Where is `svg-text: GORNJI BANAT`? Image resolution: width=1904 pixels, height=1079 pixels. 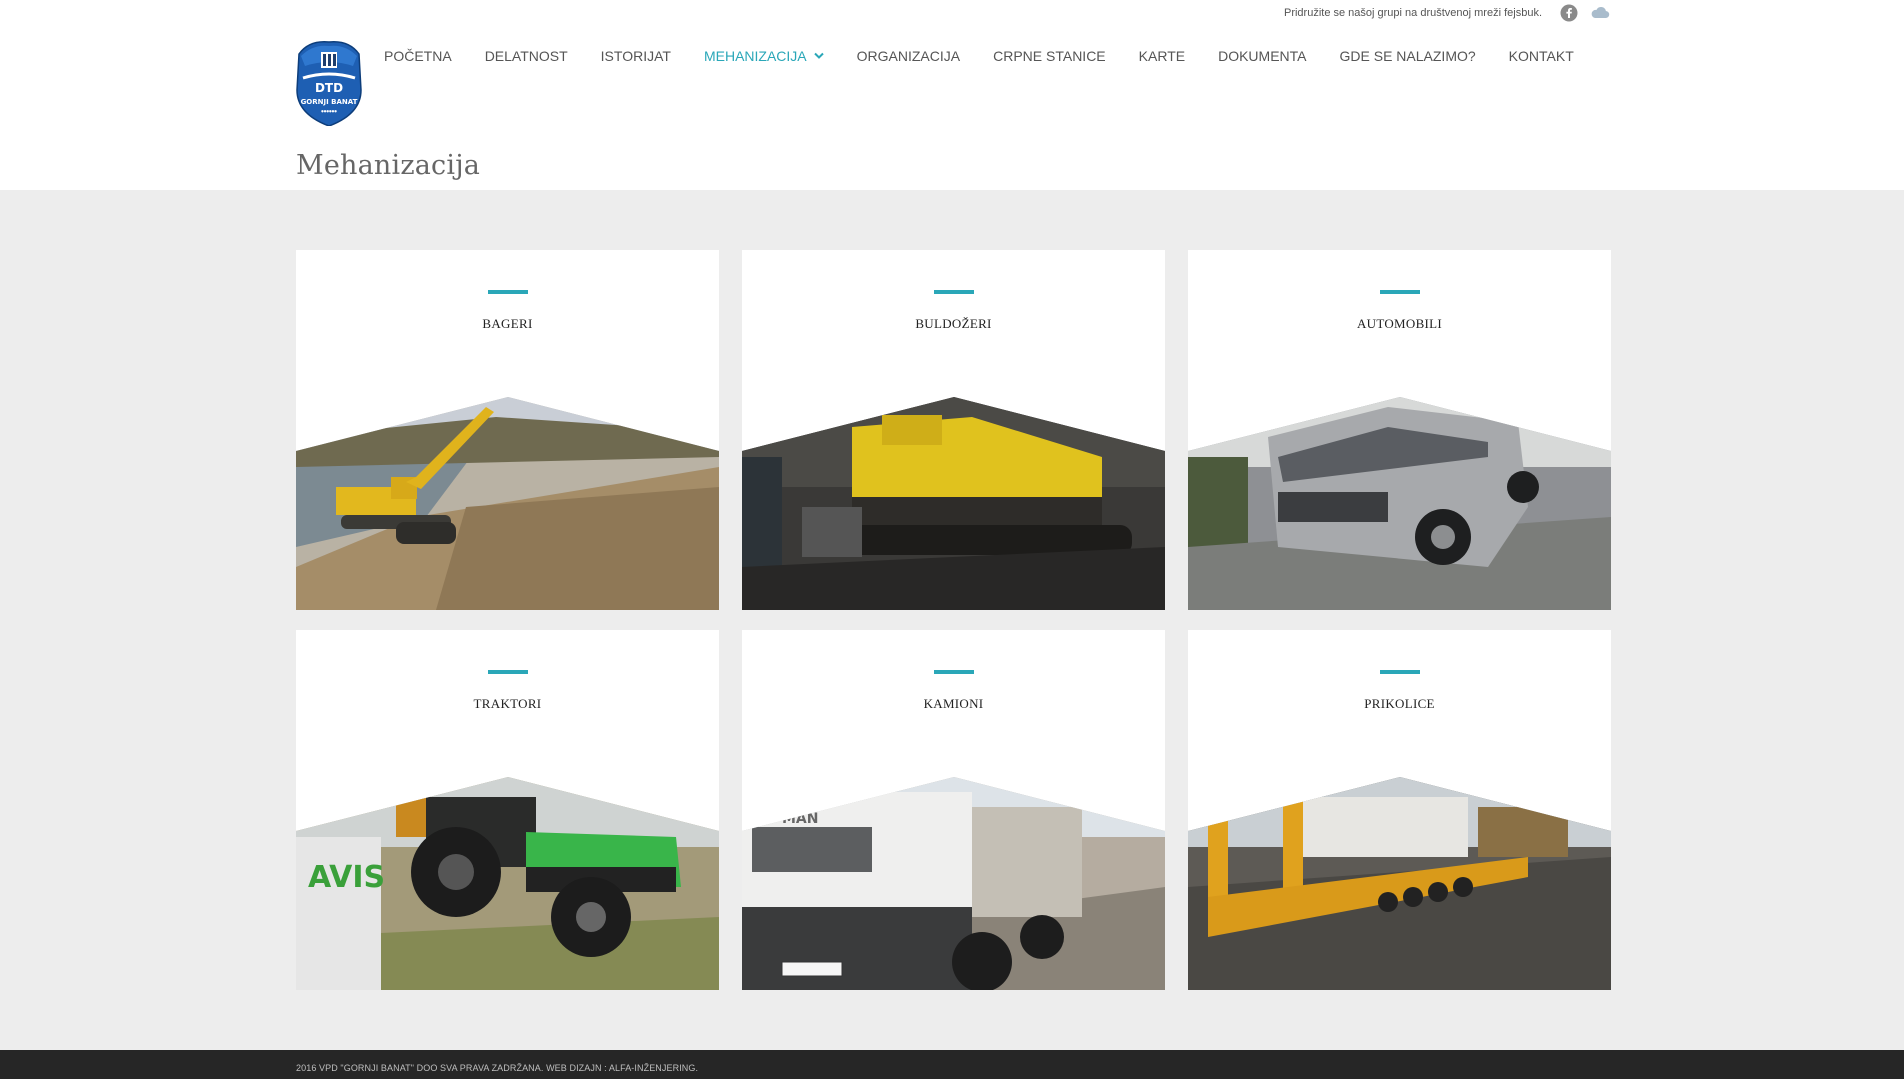
svg-text: GORNJI BANAT is located at coordinates (329, 102).